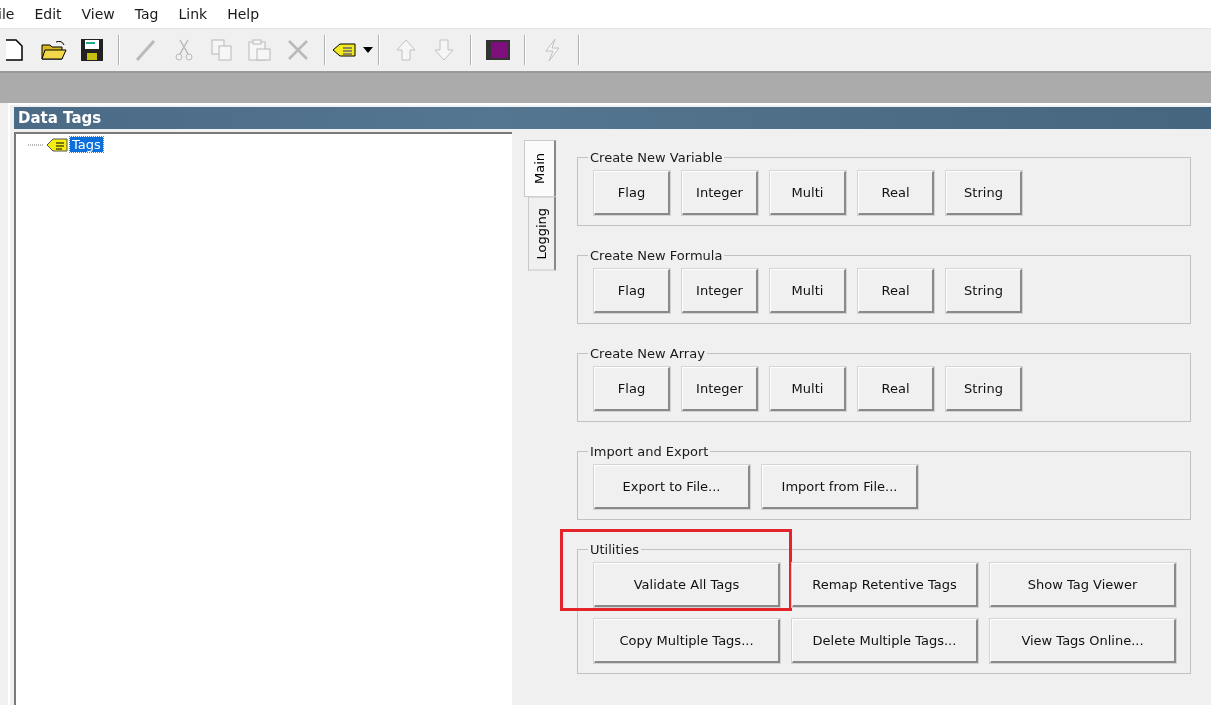 The image size is (1211, 705). Describe the element at coordinates (193, 14) in the screenshot. I see `menu-item: Link` at that location.